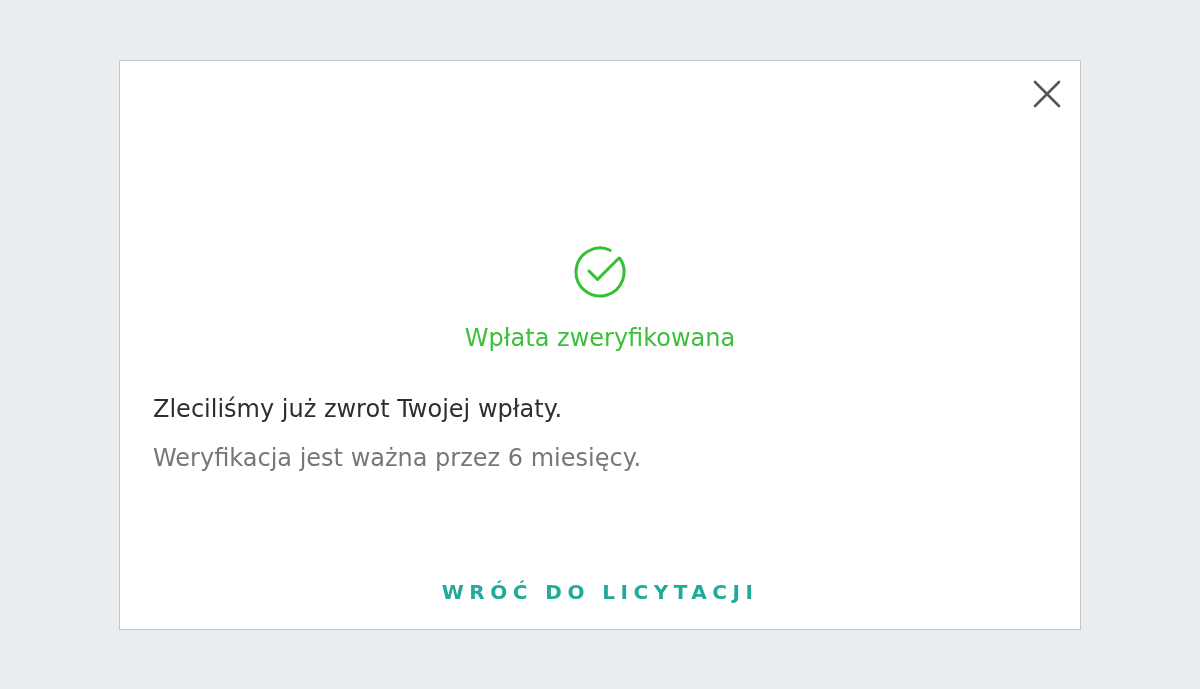 Image resolution: width=1200 pixels, height=689 pixels. I want to click on validity-note: Weryfikacja jest ważna przez 6 miesięcy., so click(397, 458).